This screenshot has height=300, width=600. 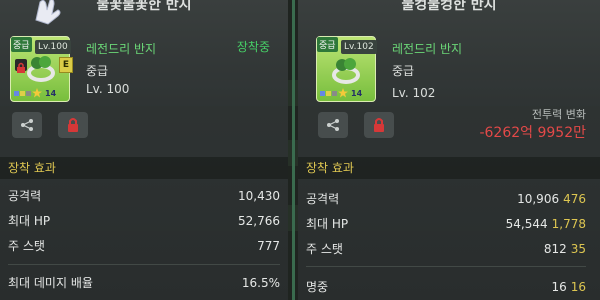 What do you see at coordinates (253, 47) in the screenshot?
I see `equipped-status: 장착중` at bounding box center [253, 47].